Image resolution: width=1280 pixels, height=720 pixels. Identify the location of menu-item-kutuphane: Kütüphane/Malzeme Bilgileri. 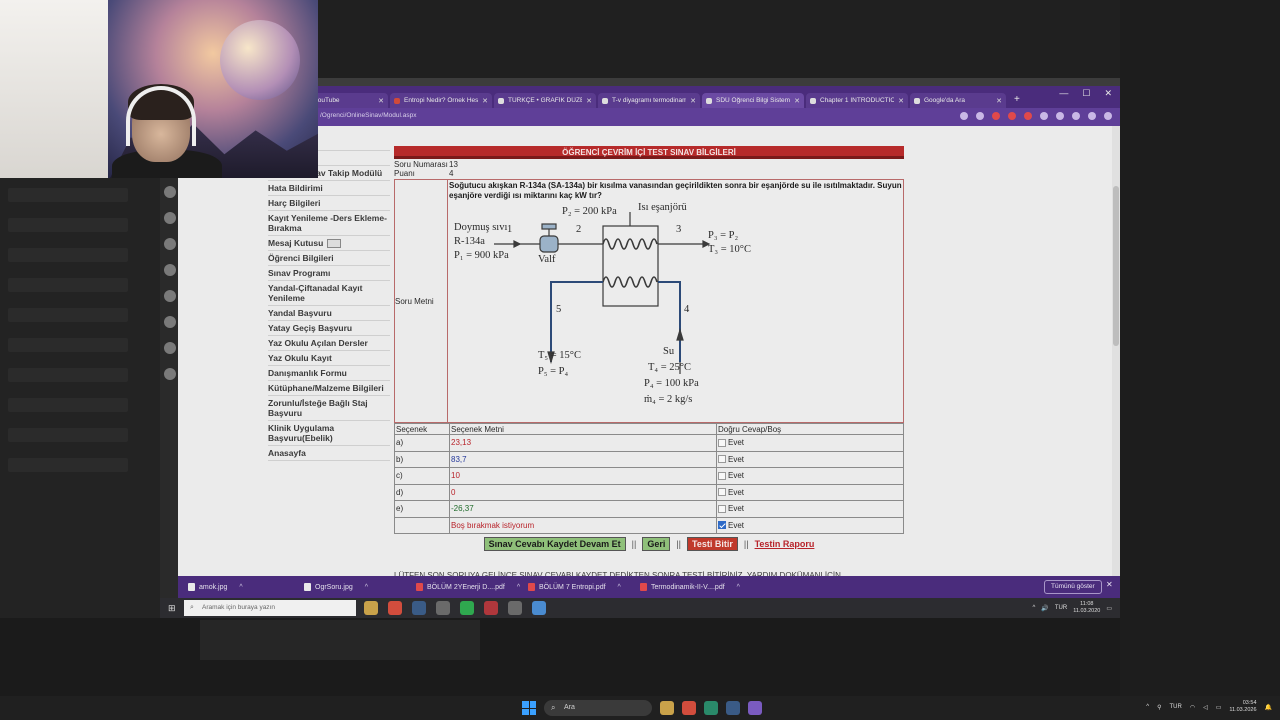
(329, 389).